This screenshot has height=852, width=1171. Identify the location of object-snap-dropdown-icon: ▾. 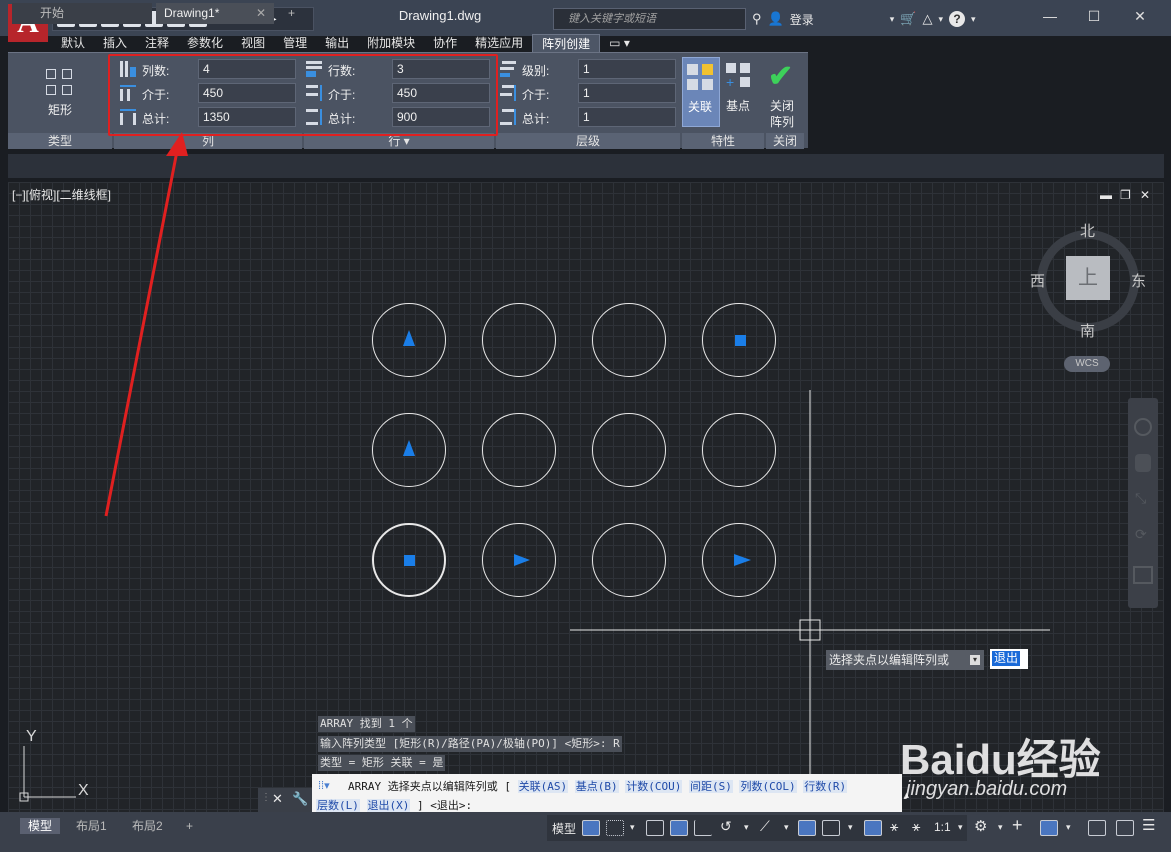
(850, 827).